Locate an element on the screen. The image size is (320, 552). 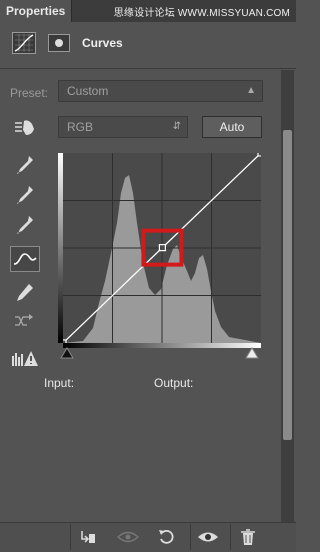
visibility-eye-icon is located at coordinates (208, 537).